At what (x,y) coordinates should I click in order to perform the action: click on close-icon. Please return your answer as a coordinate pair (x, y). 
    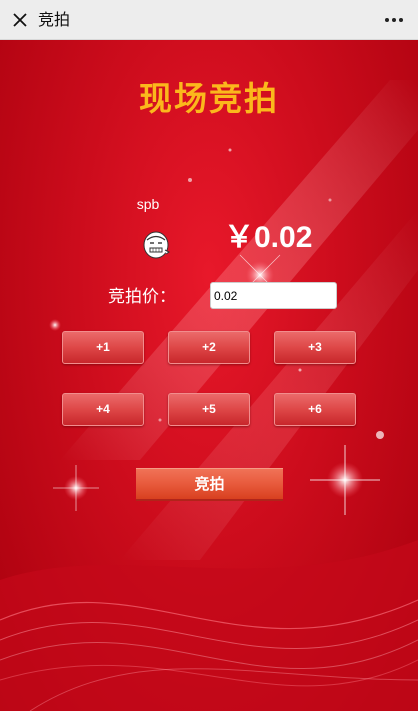
    Looking at the image, I should click on (20, 20).